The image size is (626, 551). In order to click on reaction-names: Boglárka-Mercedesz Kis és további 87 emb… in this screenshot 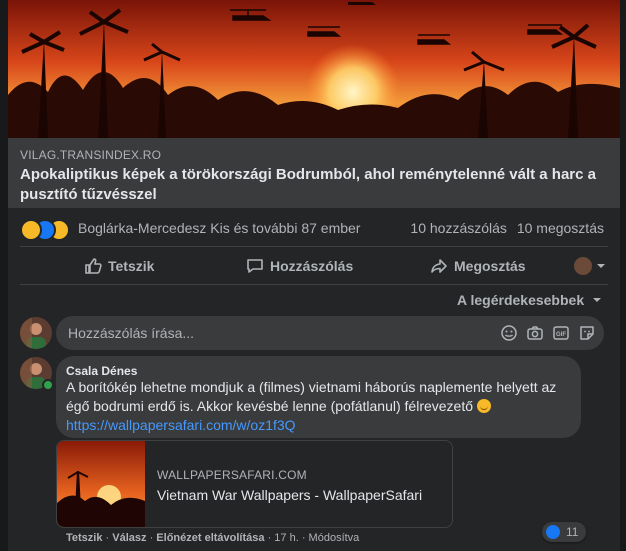, I will do `click(219, 228)`.